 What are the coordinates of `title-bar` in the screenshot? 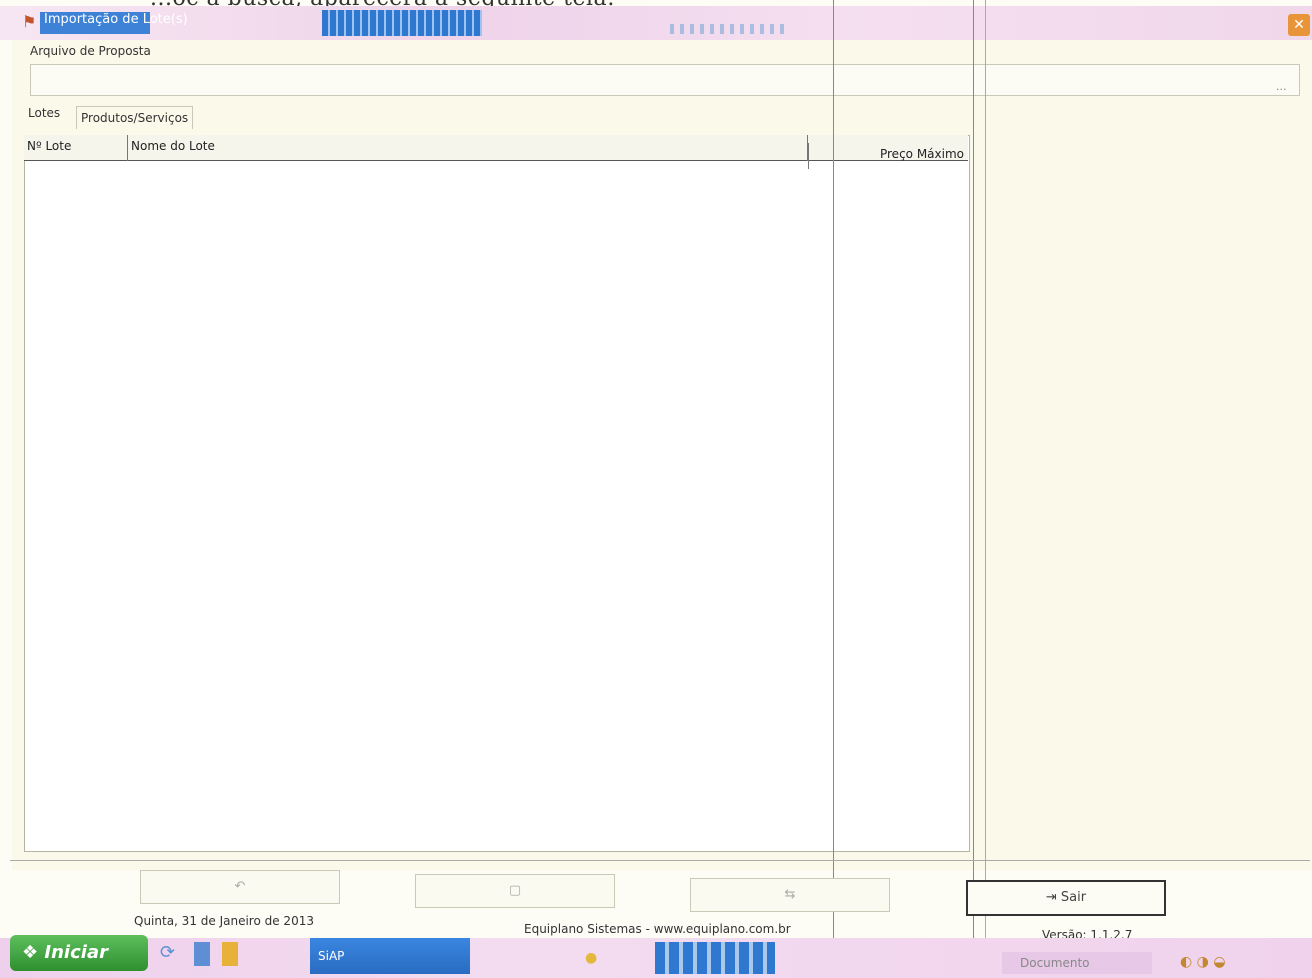 It's located at (656, 23).